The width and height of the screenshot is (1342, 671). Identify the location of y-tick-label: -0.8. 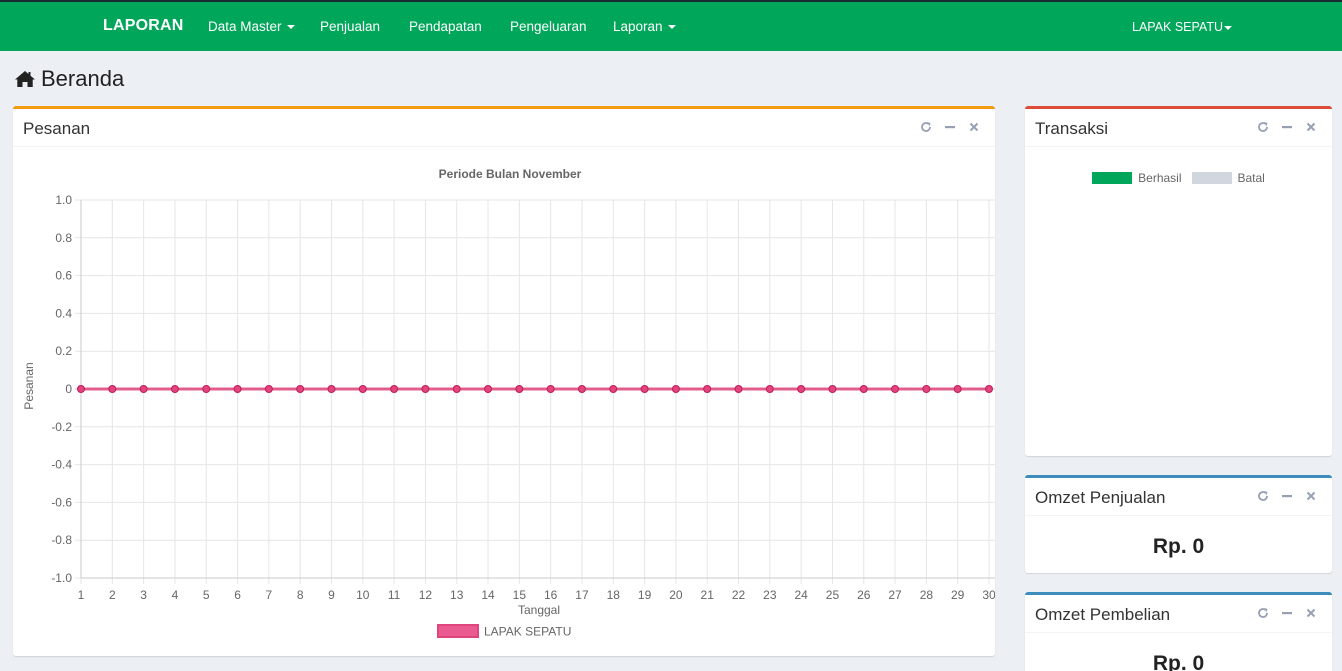
(61, 540).